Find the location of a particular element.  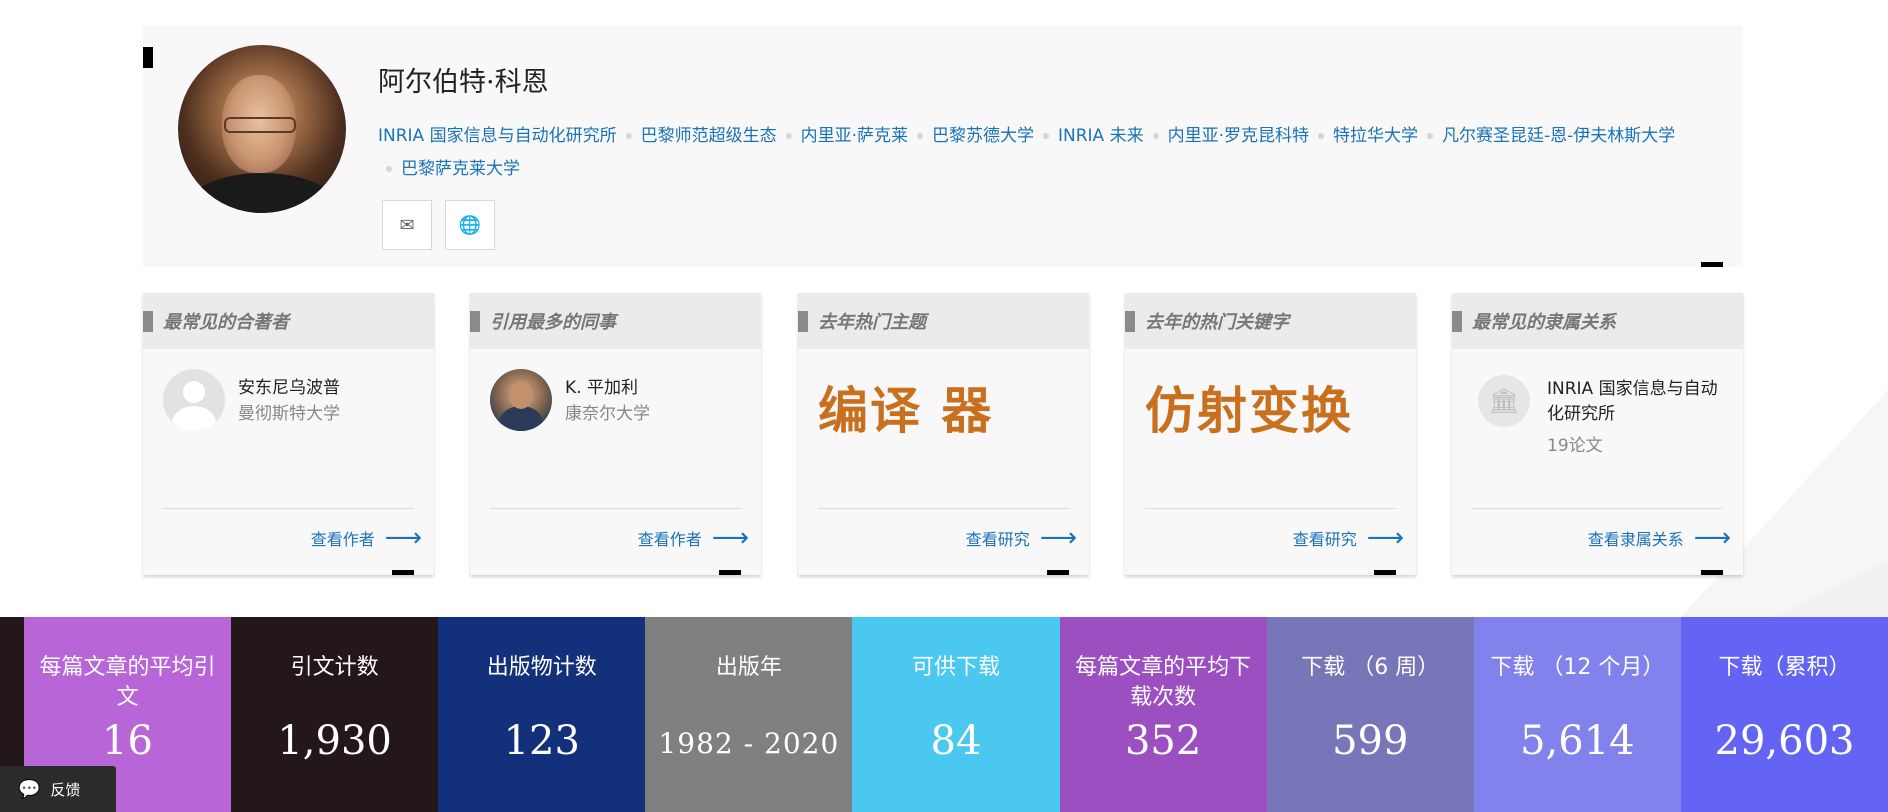

institution-paper-count: 19论文 is located at coordinates (1575, 446).